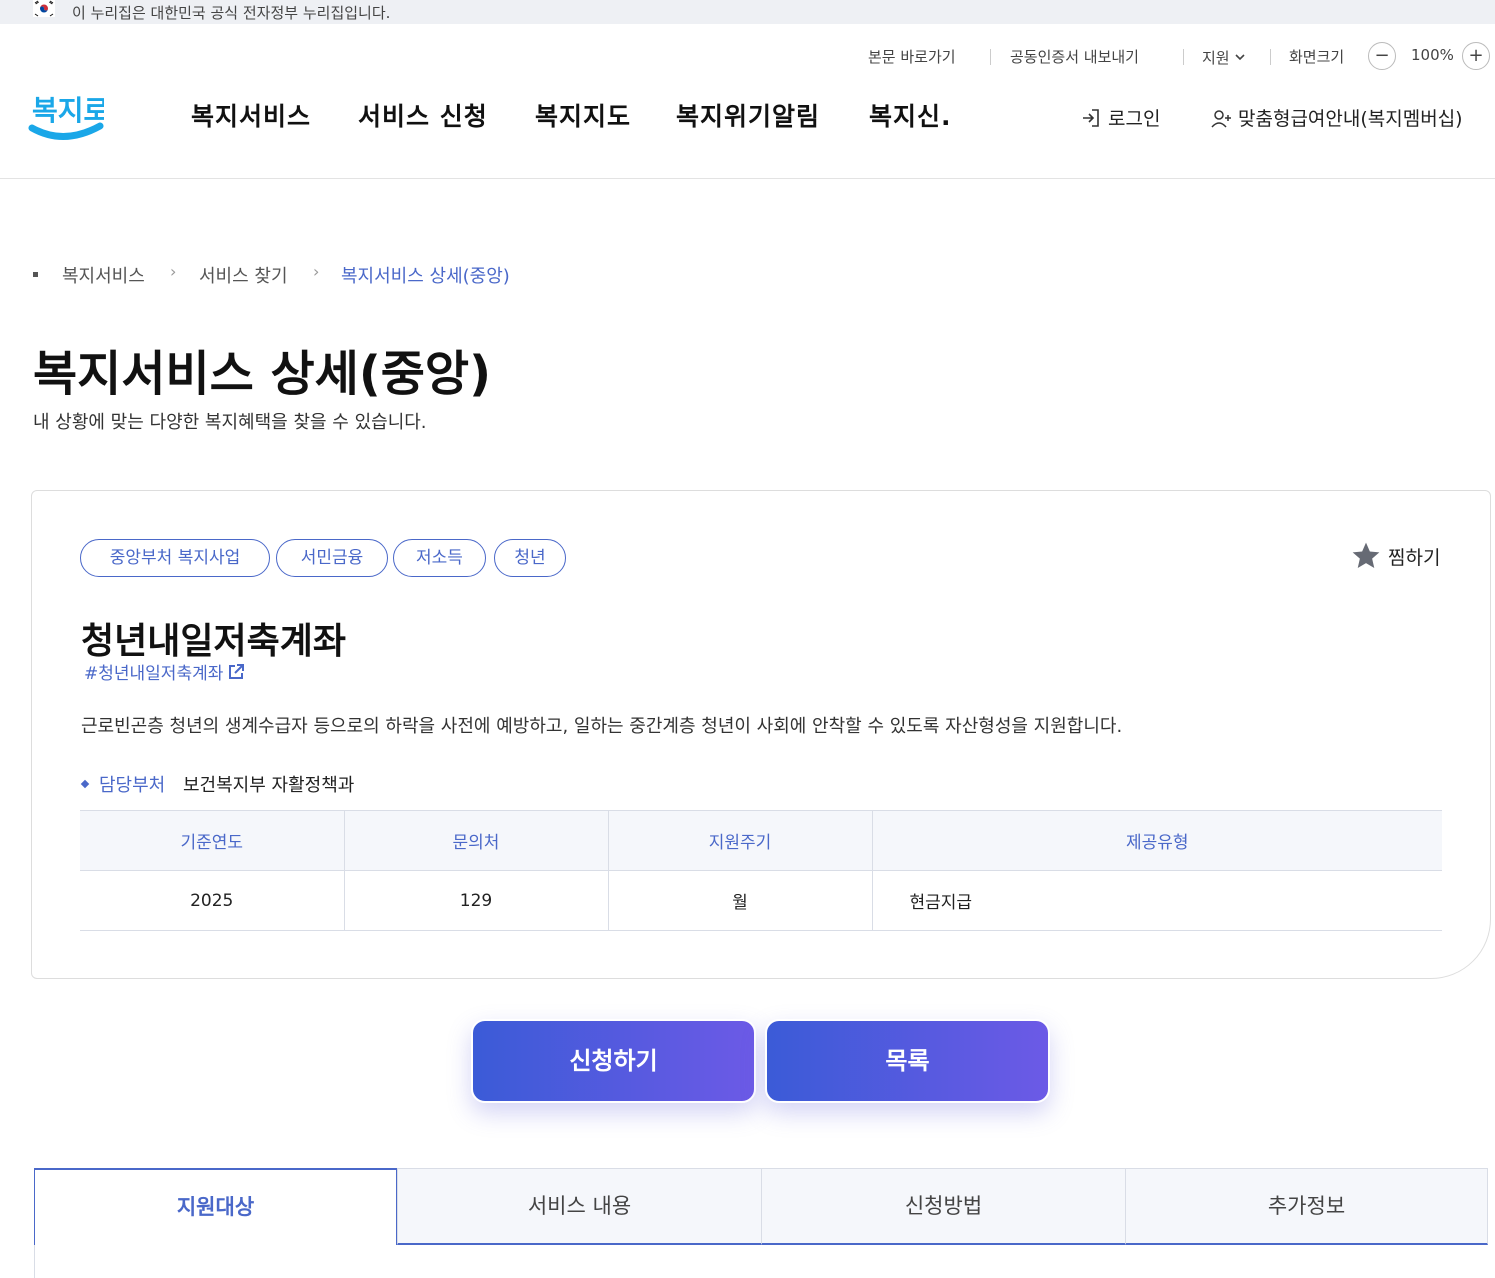 This screenshot has height=1278, width=1495. I want to click on logo-text: 복지로, so click(68, 110).